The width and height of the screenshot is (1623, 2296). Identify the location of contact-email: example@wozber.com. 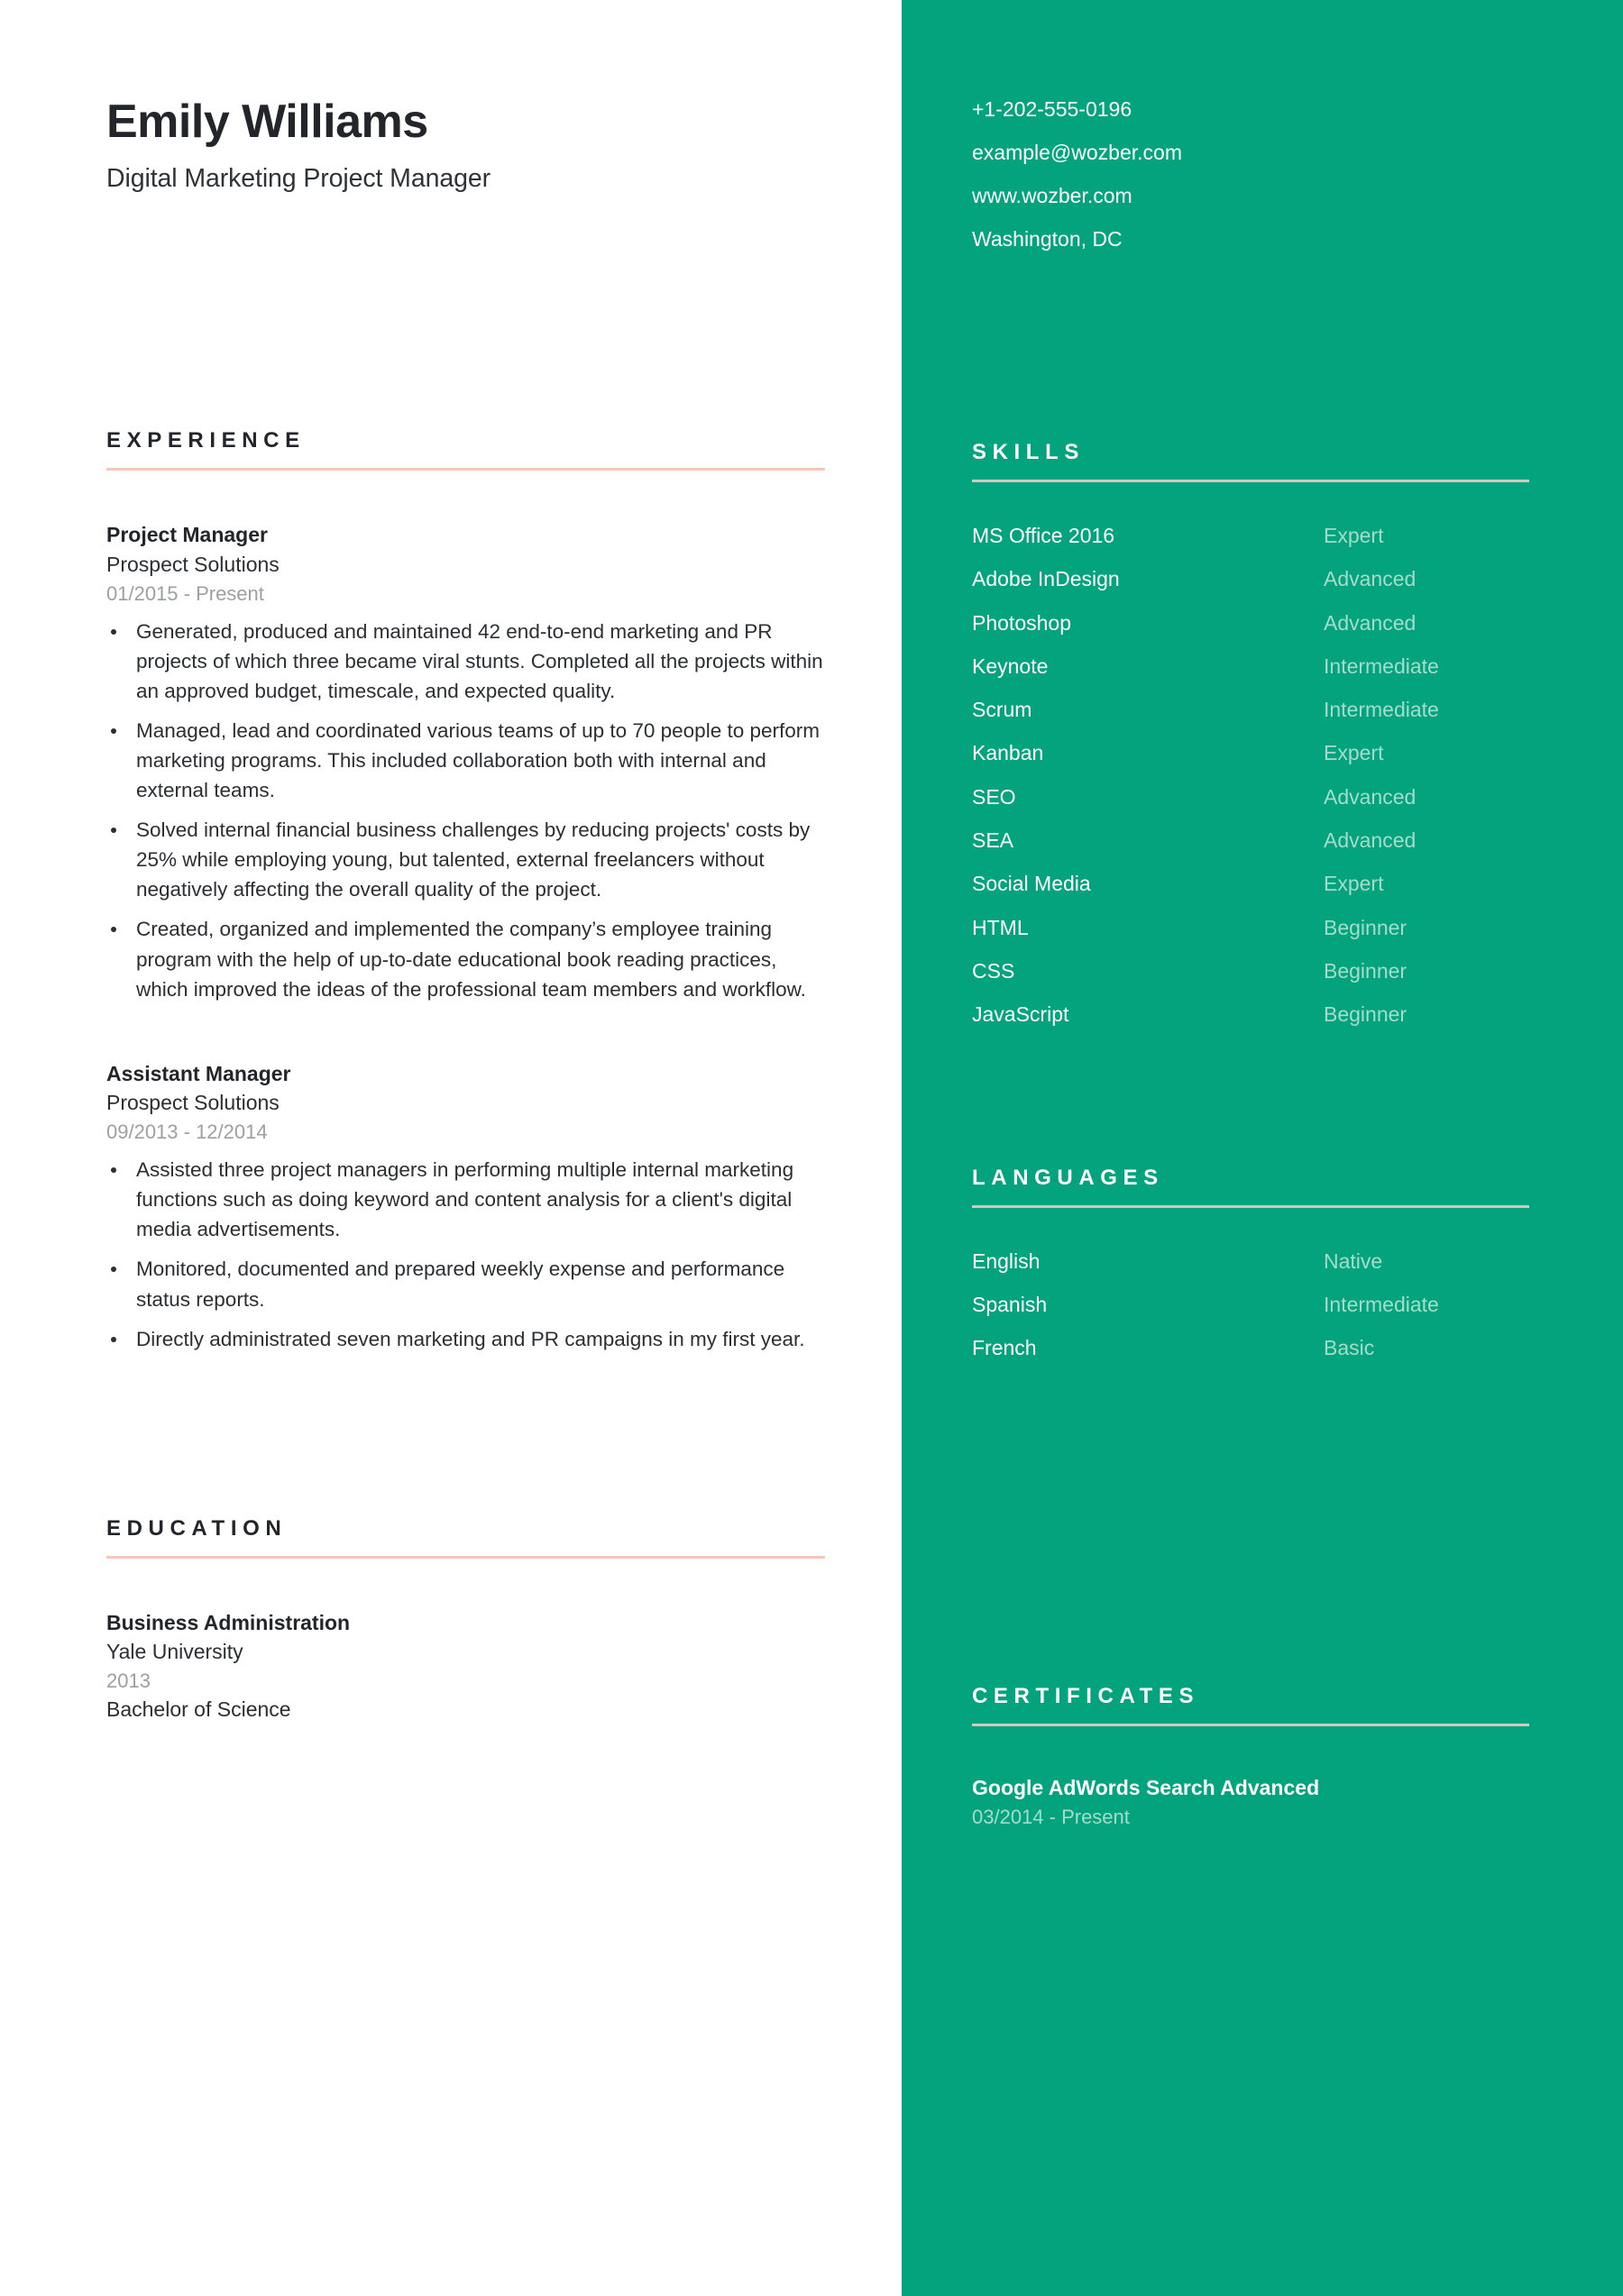
(1250, 152).